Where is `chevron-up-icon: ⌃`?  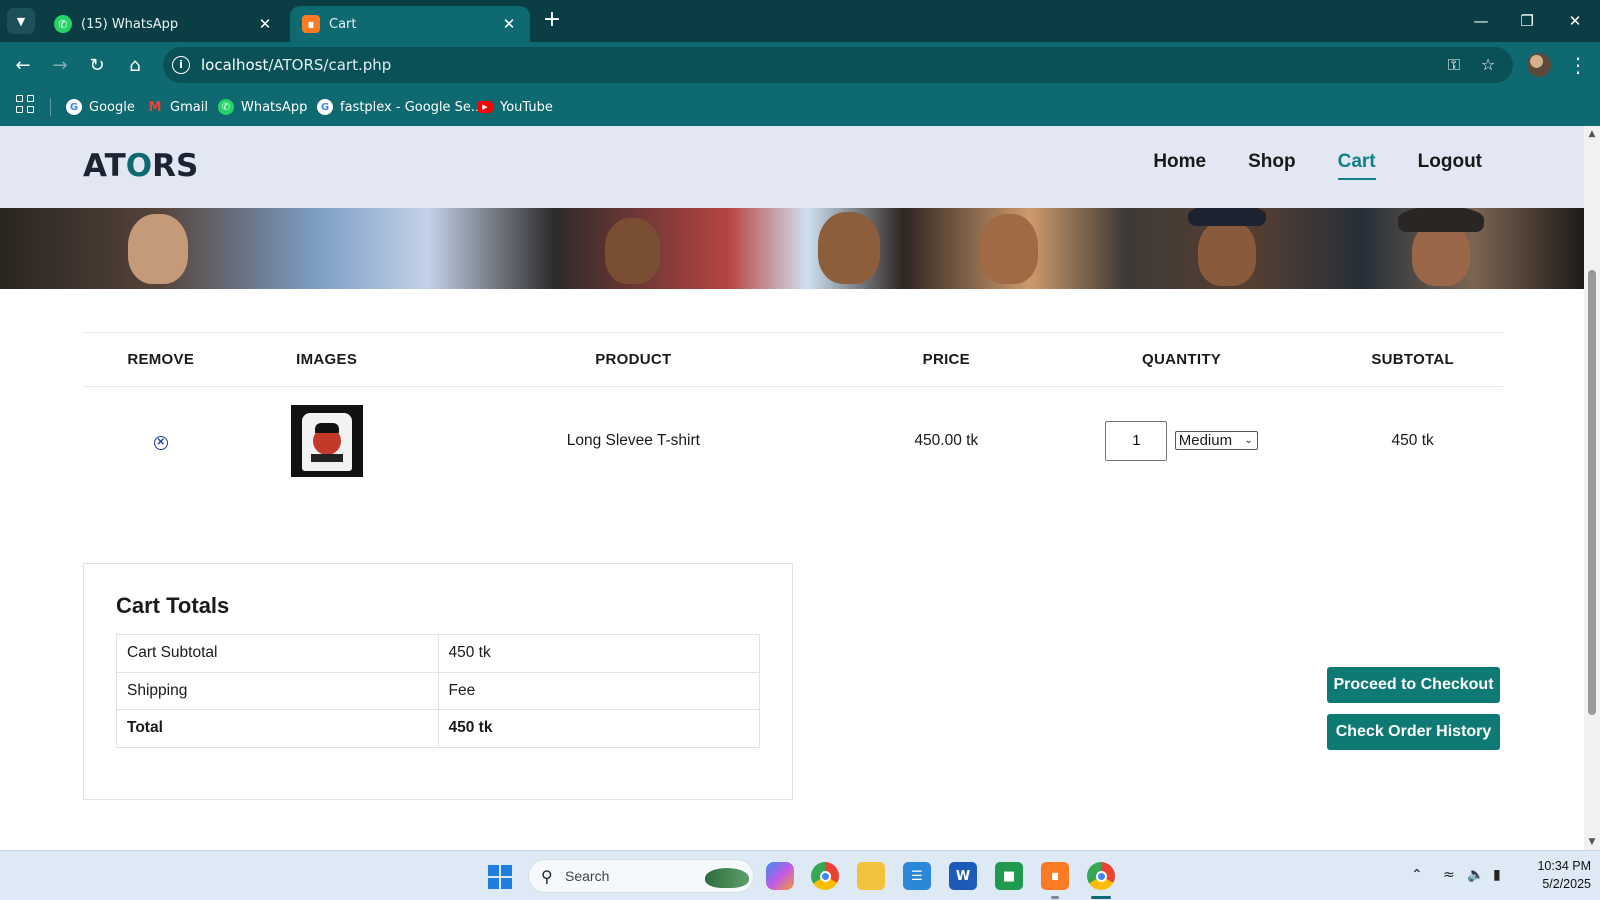
chevron-up-icon: ⌃ is located at coordinates (1417, 875).